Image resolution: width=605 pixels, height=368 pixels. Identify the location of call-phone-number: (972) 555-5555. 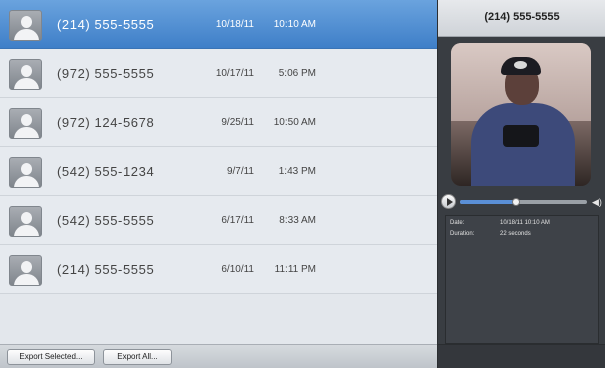
(106, 73).